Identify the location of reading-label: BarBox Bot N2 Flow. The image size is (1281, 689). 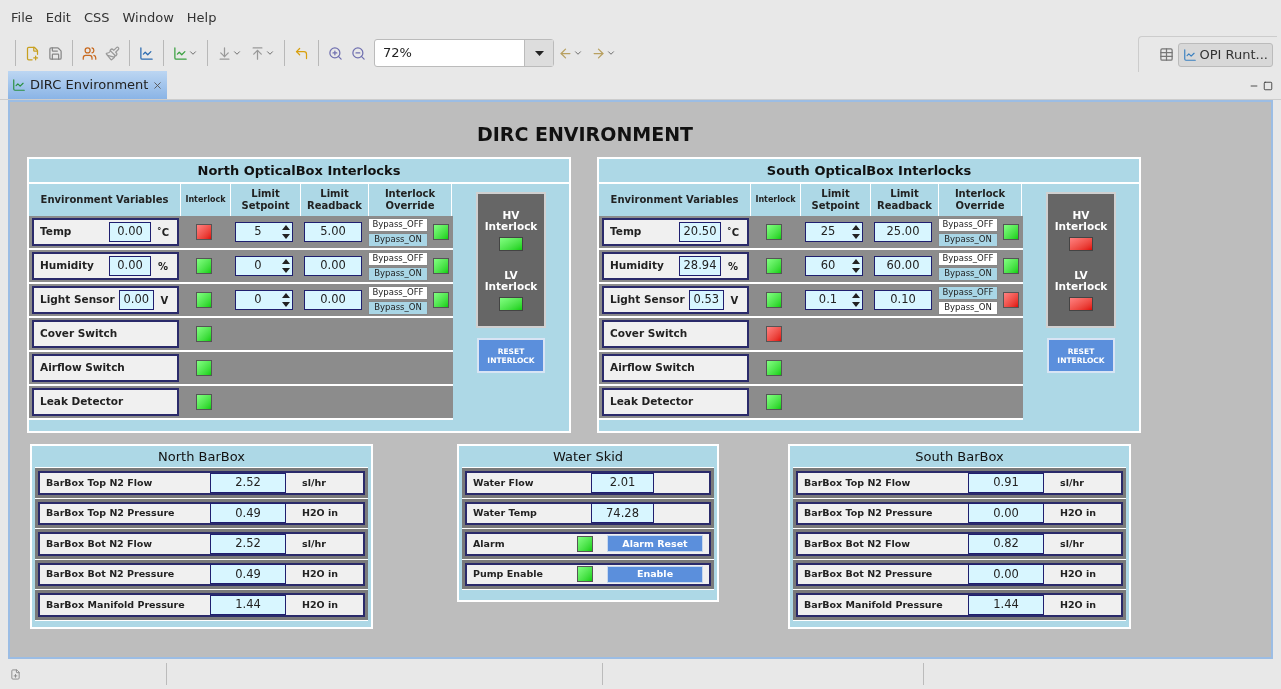
(100, 543).